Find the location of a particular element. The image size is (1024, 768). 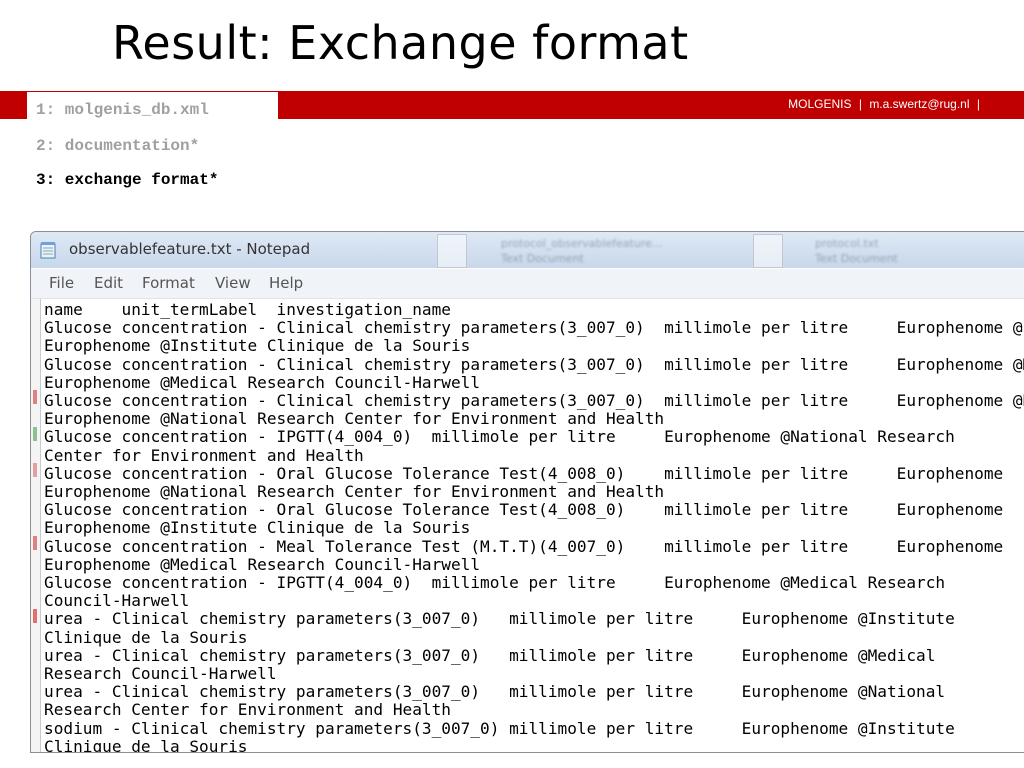

slide-item-documentation: 2: documentation* is located at coordinates (117, 146).